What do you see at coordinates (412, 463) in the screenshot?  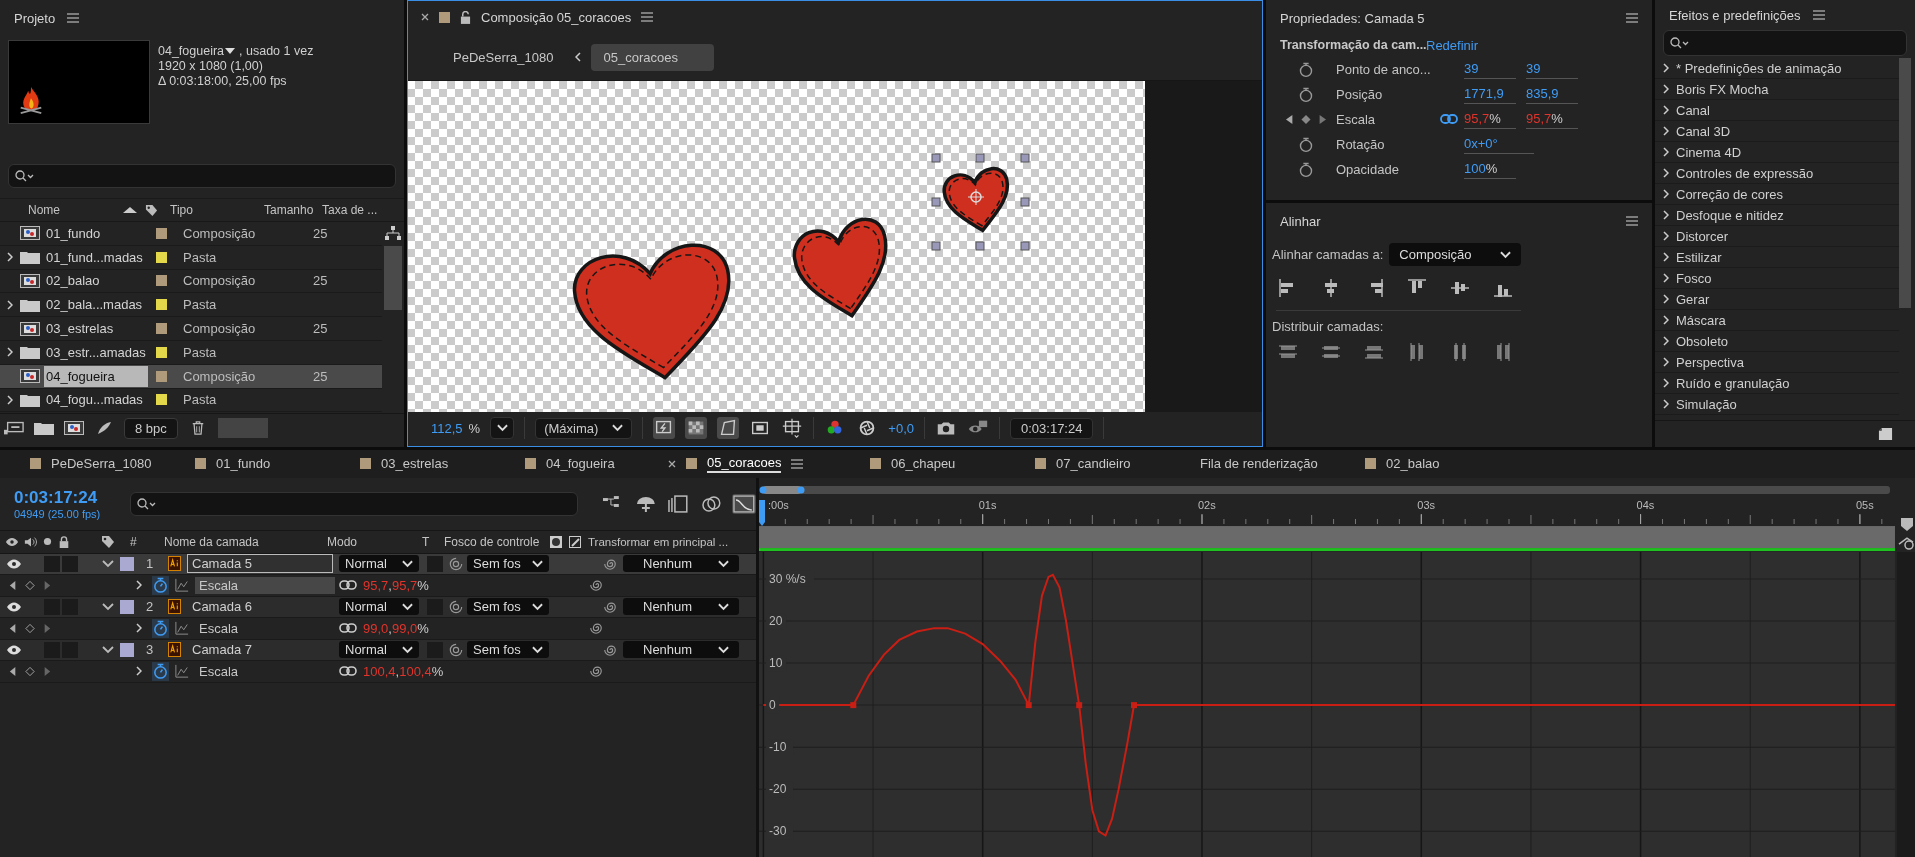 I see `timeline-tab: 03_estrelas` at bounding box center [412, 463].